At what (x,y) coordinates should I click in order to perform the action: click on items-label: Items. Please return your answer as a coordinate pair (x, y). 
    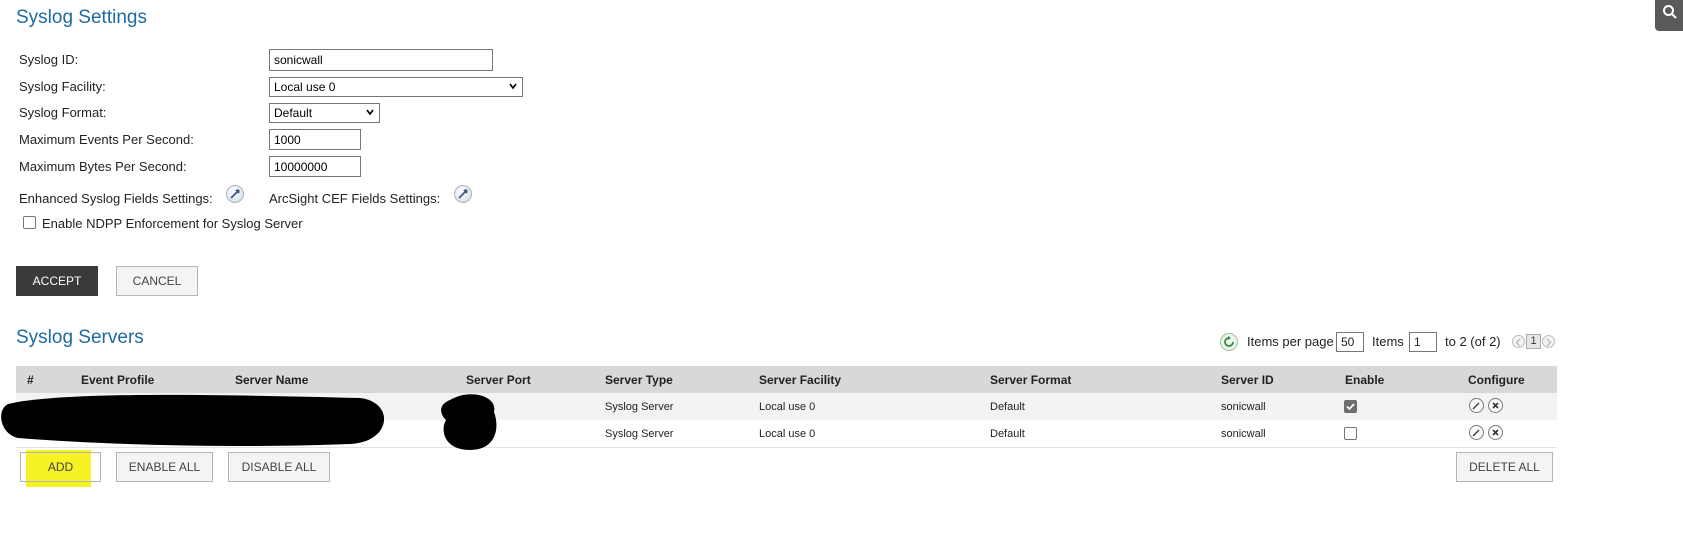
    Looking at the image, I should click on (1388, 341).